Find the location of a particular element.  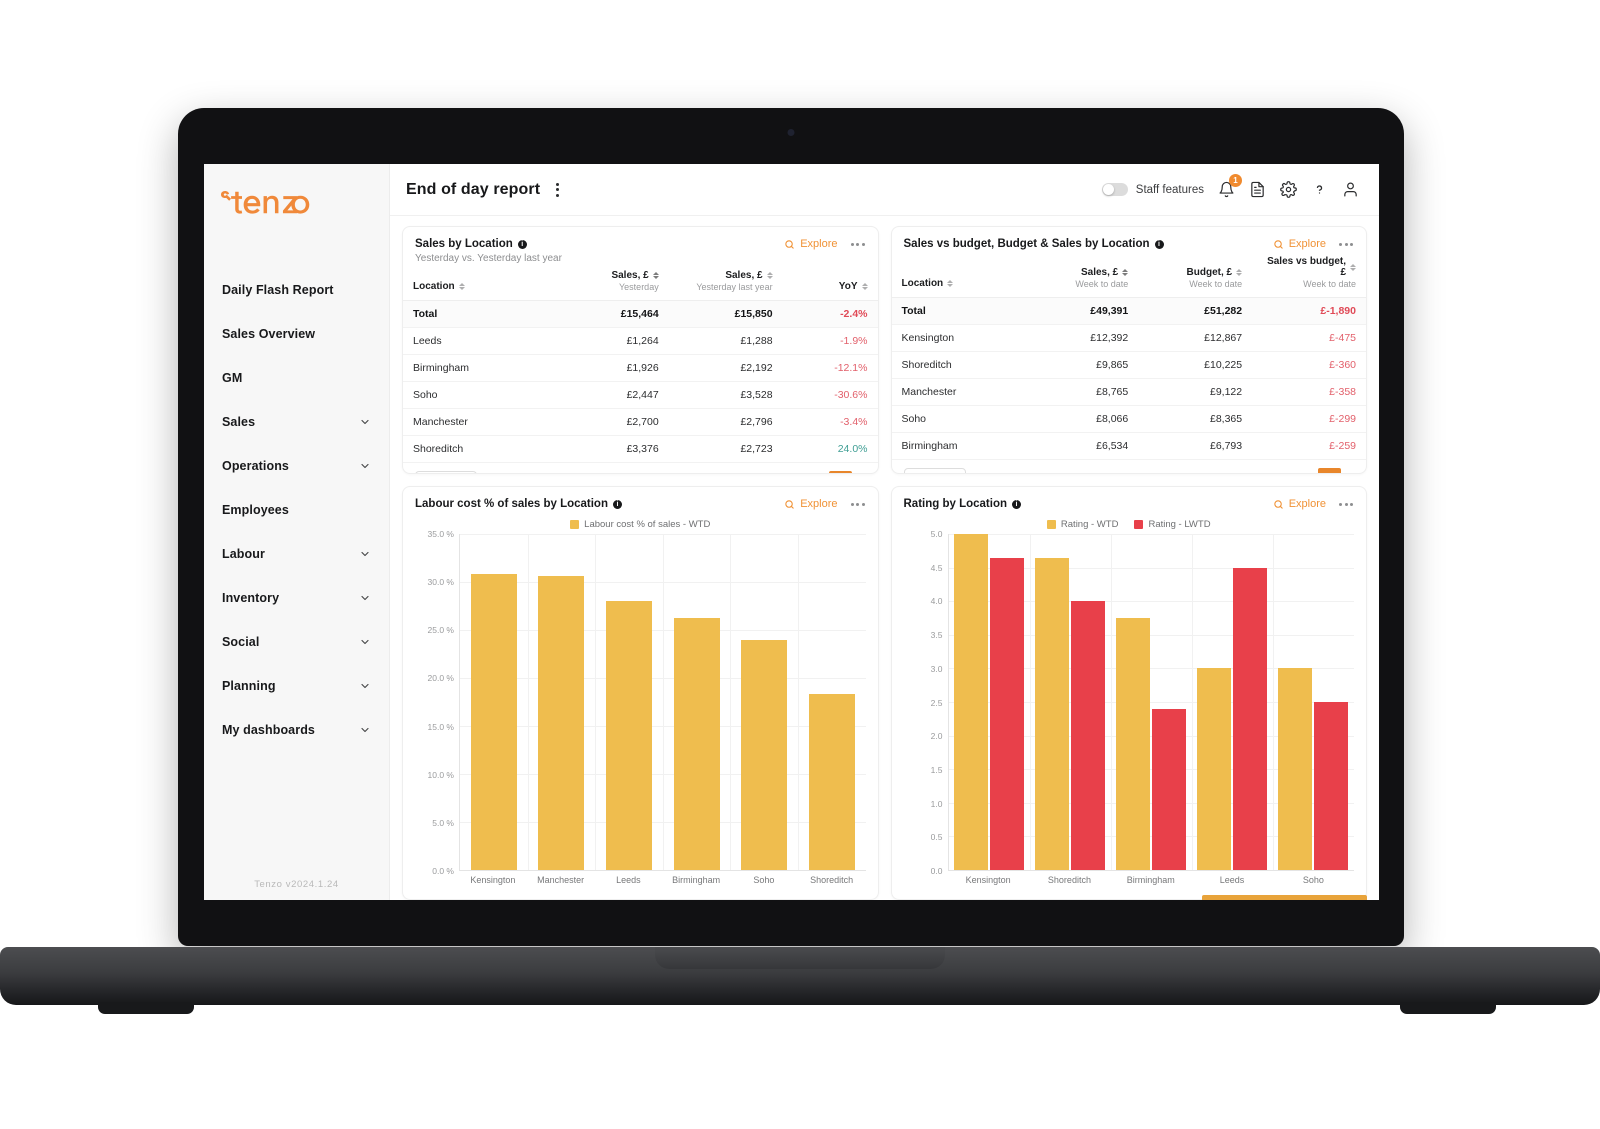

brand-logo is located at coordinates (296, 208).